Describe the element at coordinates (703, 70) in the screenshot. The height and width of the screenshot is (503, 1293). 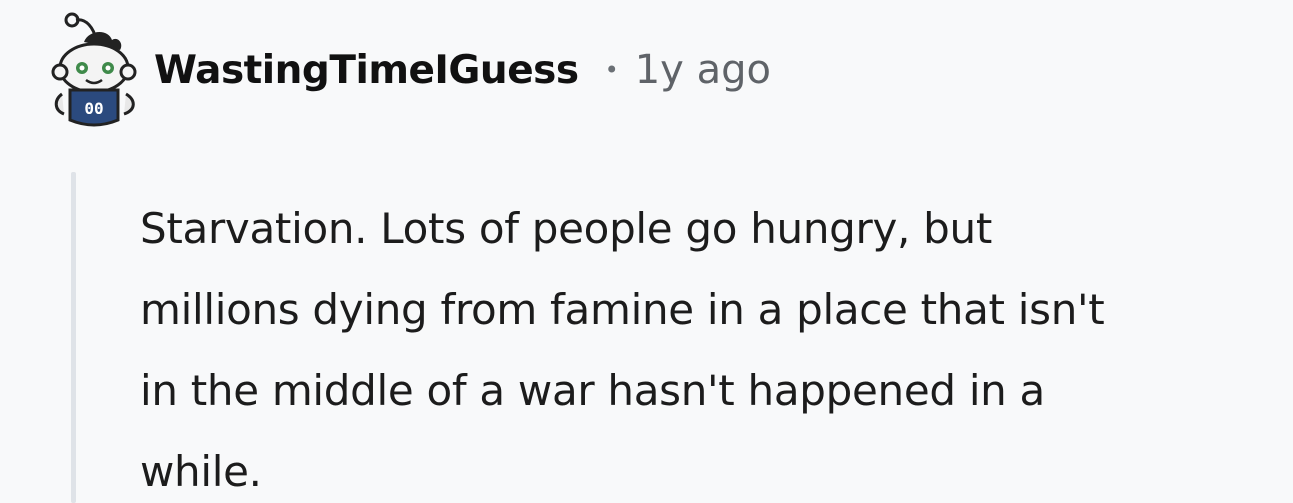
I see `comment-timestamp: 1y ago` at that location.